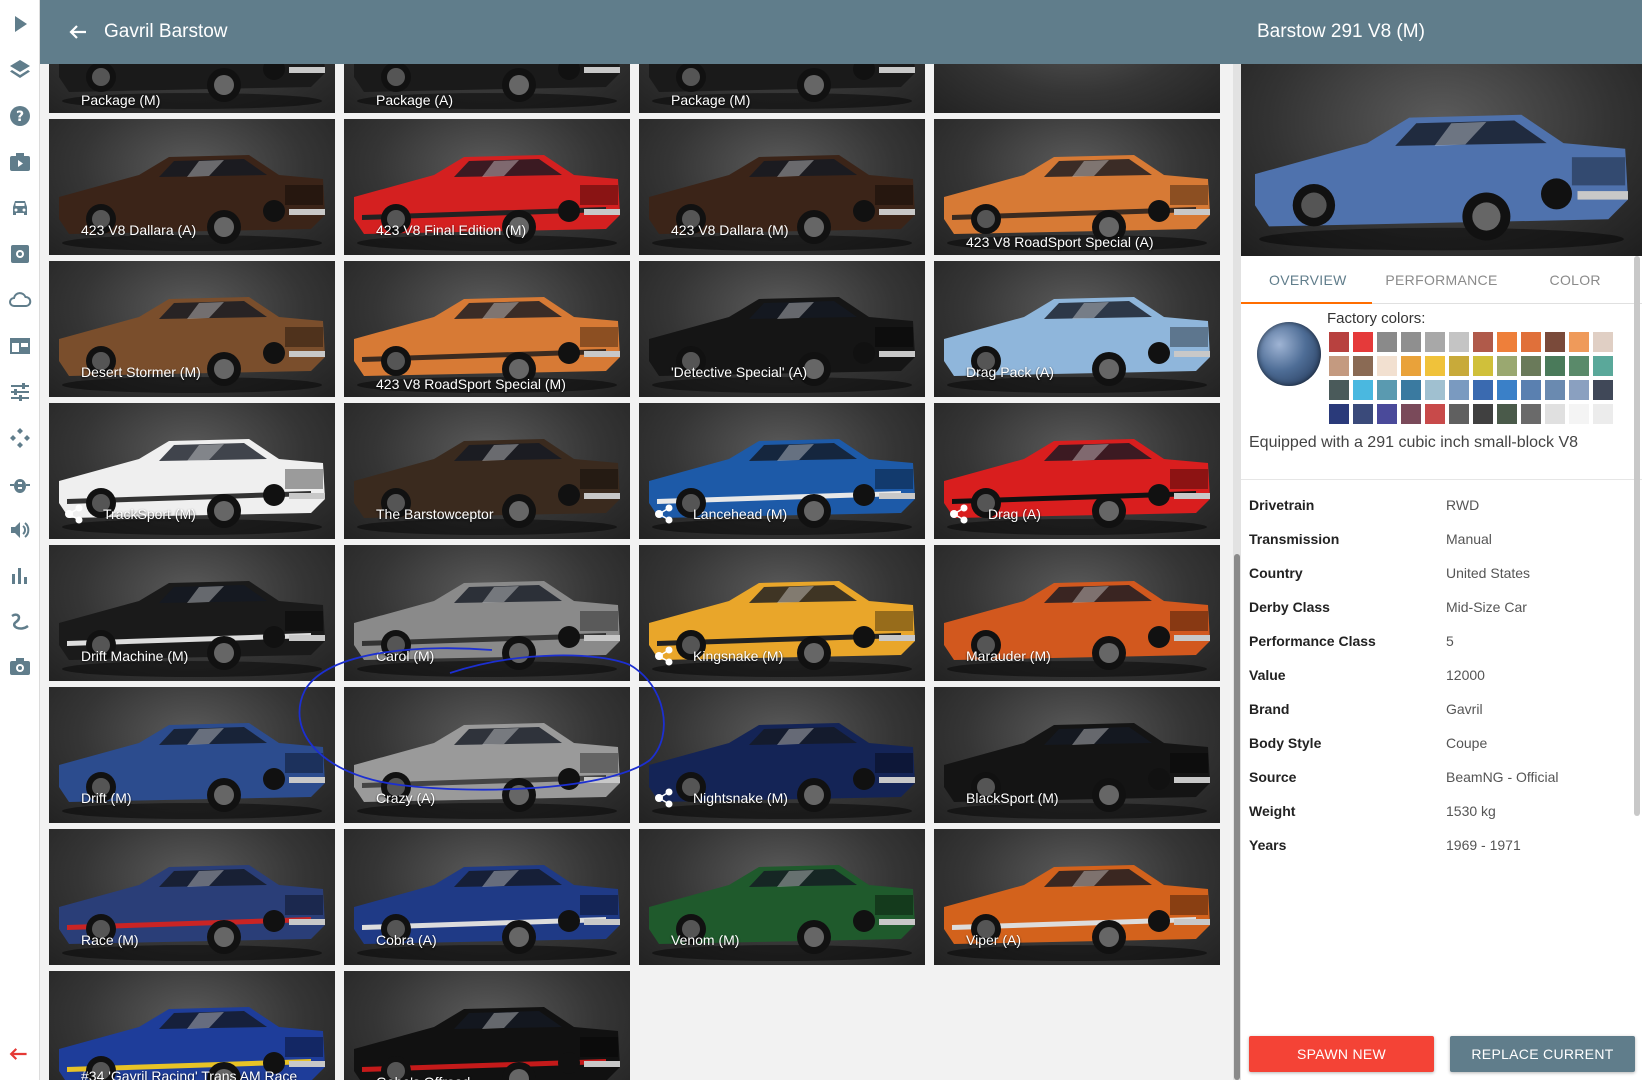  I want to click on tab-color: COLOR, so click(1575, 279).